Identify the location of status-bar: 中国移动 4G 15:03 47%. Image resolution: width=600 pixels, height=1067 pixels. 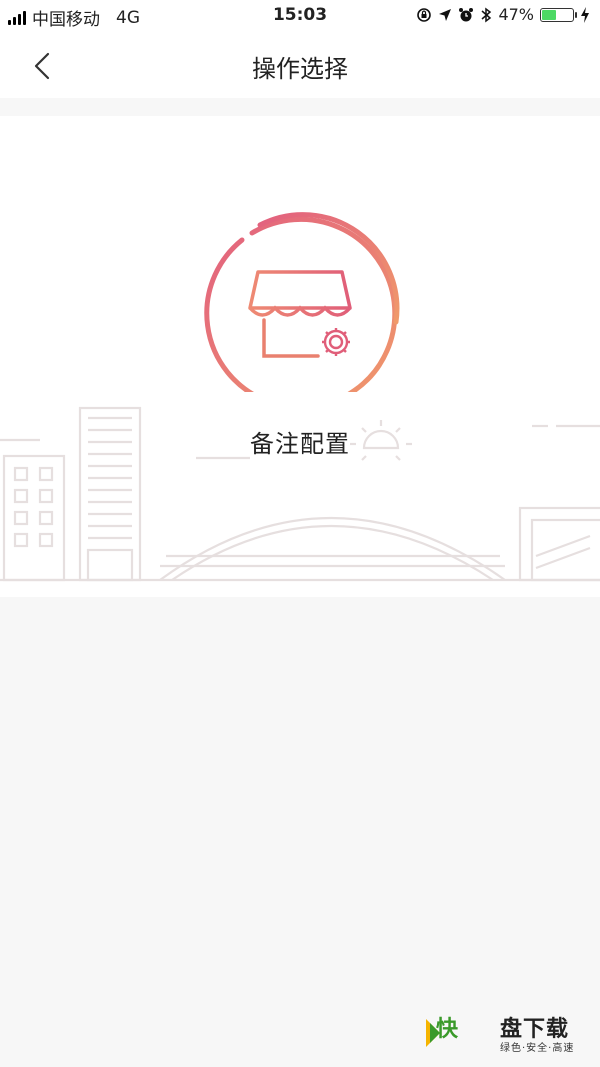
(300, 16).